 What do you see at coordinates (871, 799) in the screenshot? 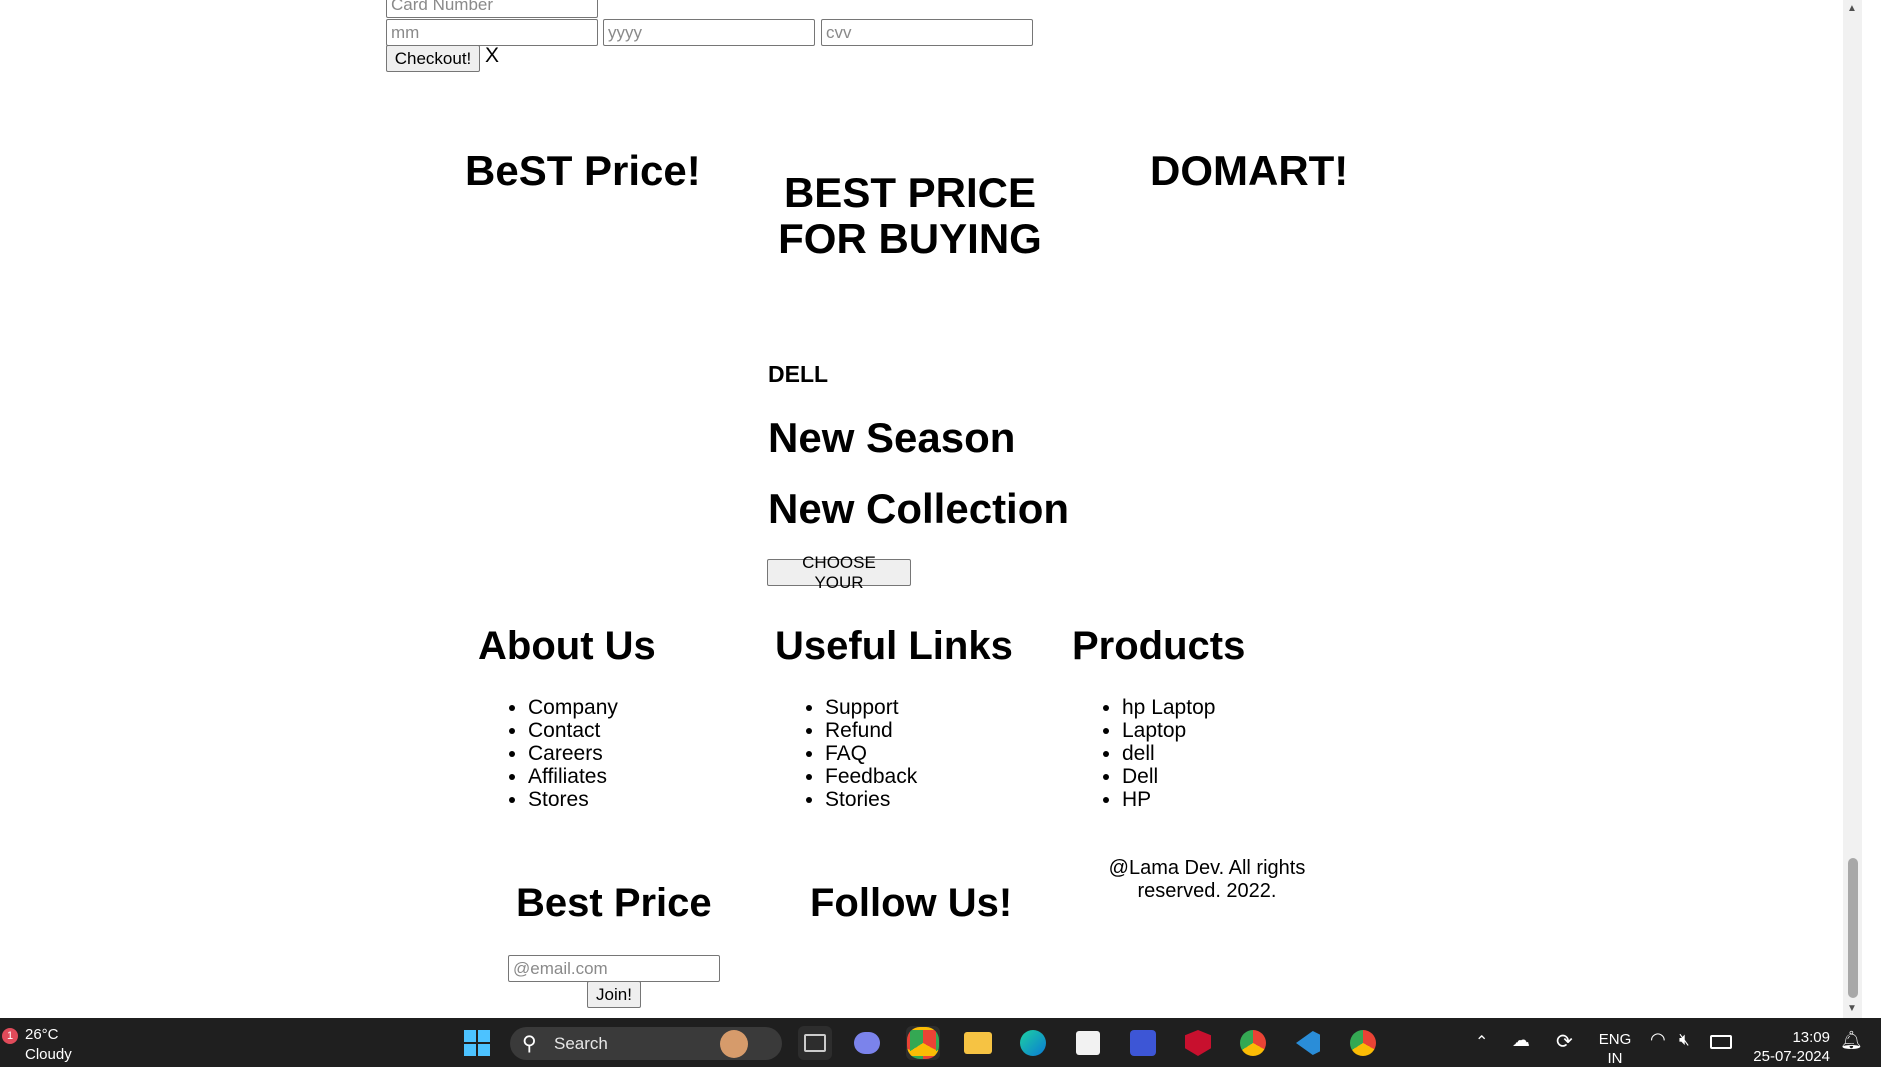
I see `link-stories: Stories` at bounding box center [871, 799].